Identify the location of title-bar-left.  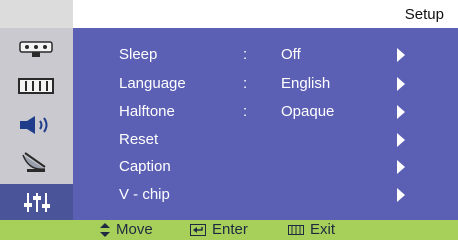
(36, 14).